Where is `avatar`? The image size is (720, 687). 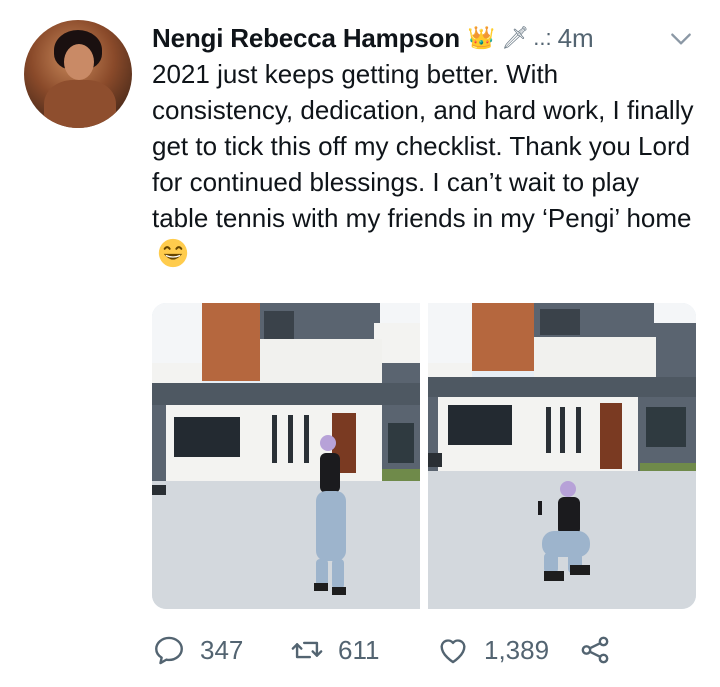
avatar is located at coordinates (78, 74).